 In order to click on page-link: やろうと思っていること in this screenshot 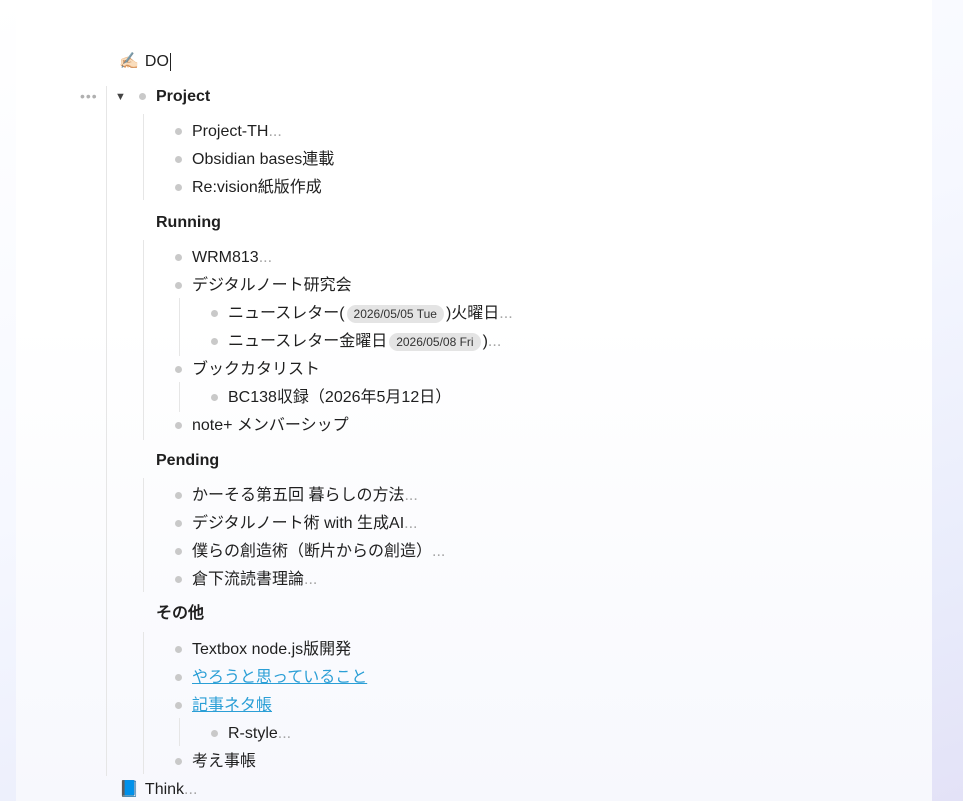, I will do `click(279, 678)`.